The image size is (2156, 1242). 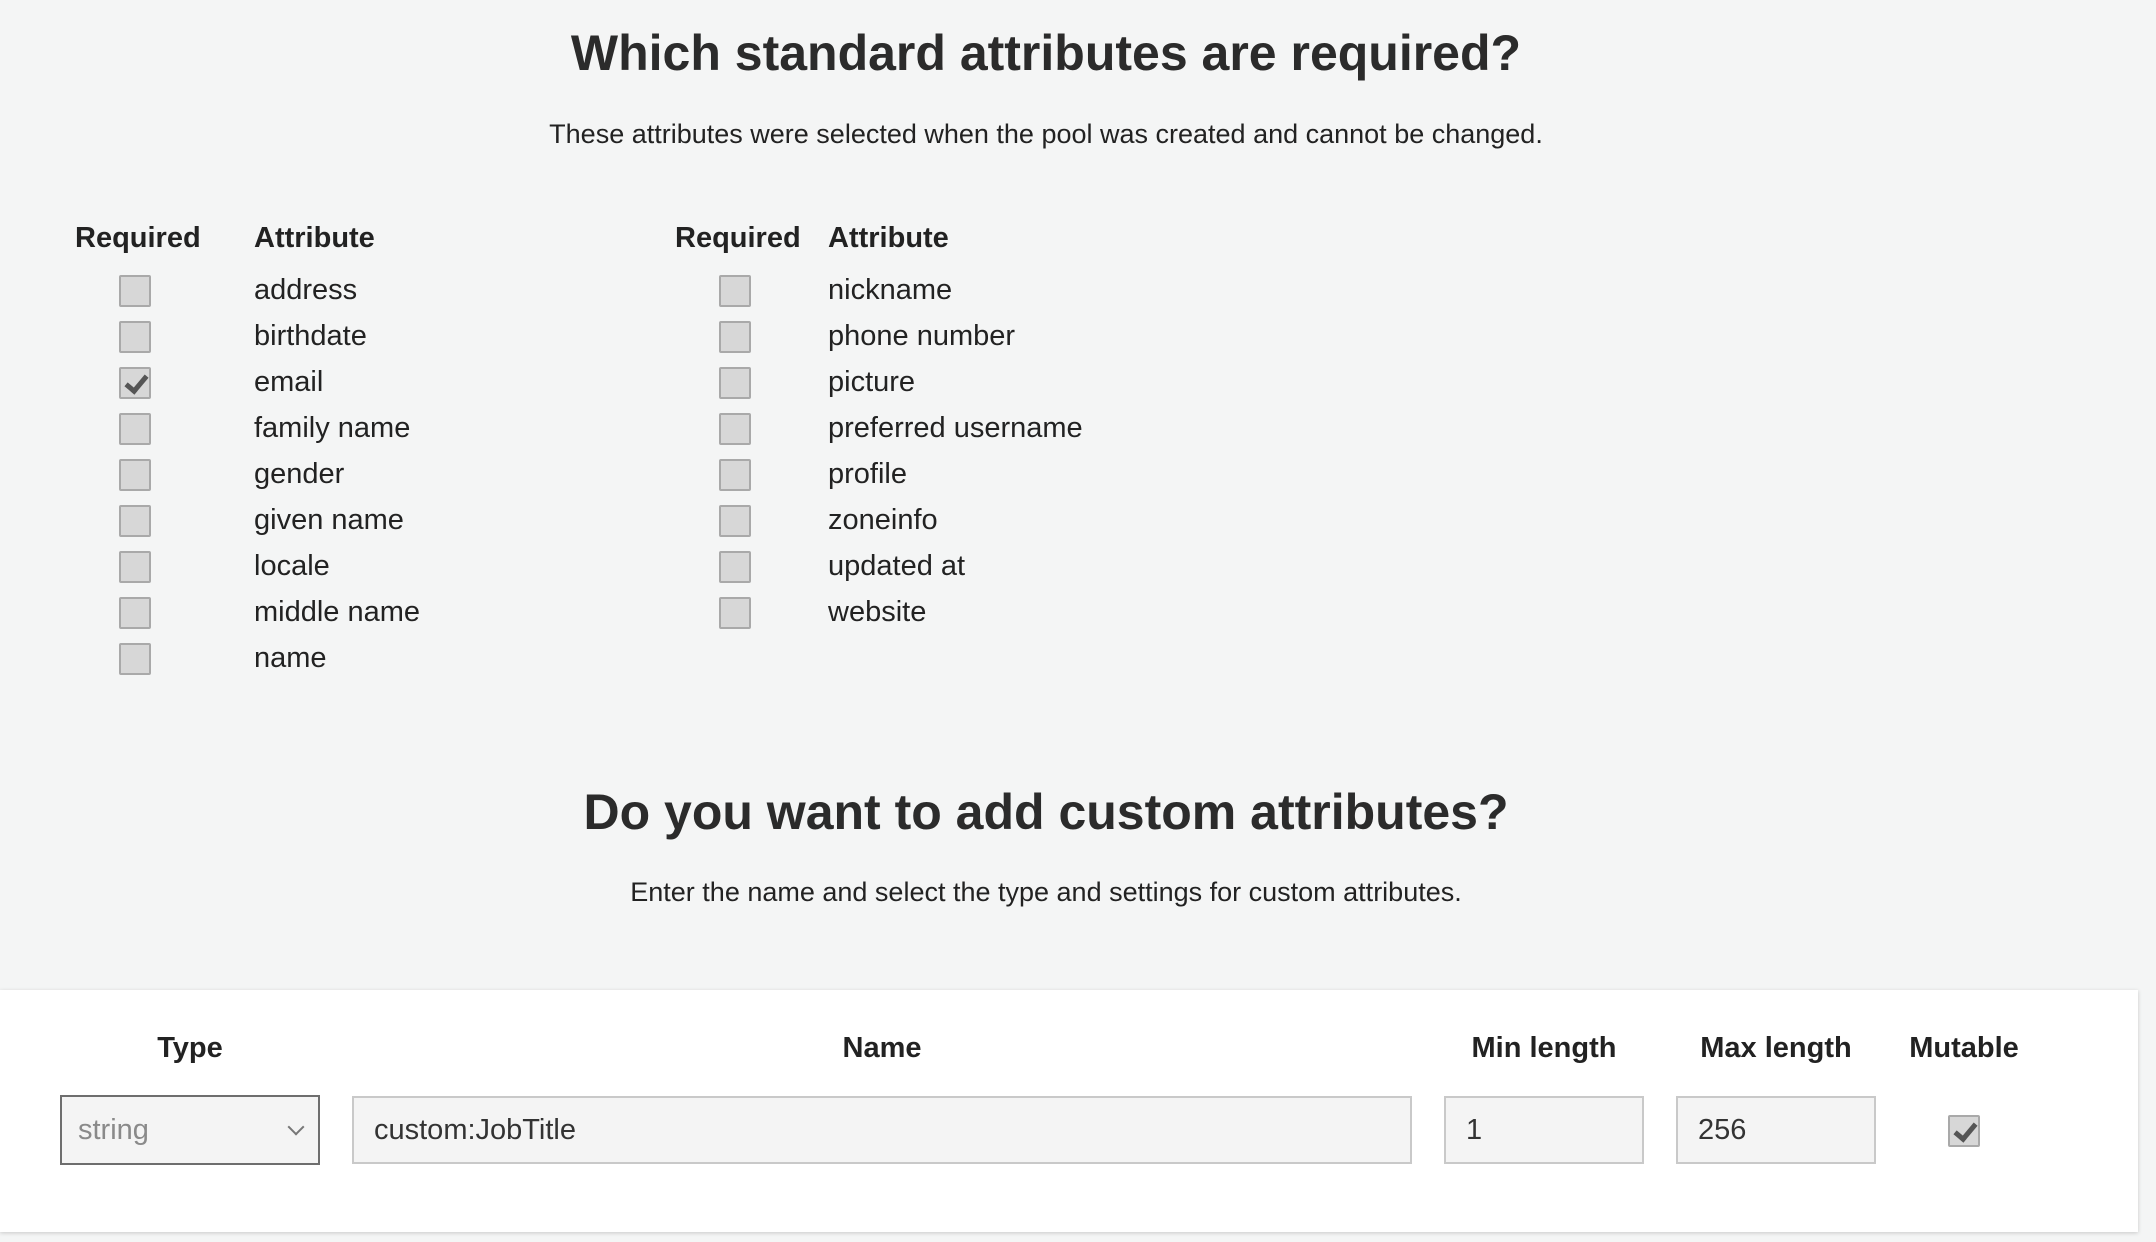 I want to click on attribute-row: nickname, so click(x=900, y=292).